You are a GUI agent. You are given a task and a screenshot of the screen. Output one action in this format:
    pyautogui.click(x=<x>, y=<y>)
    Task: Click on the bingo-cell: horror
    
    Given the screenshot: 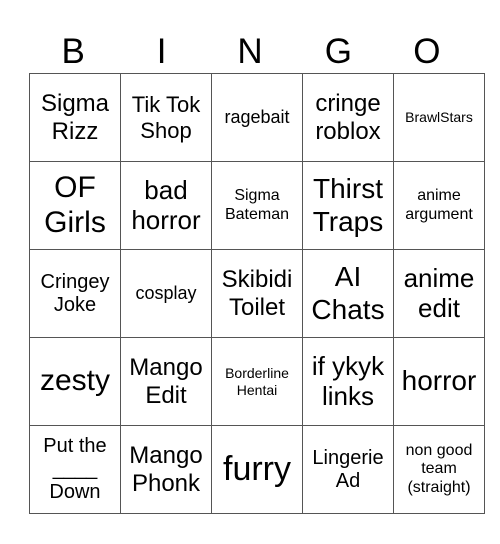 What is the action you would take?
    pyautogui.click(x=439, y=381)
    